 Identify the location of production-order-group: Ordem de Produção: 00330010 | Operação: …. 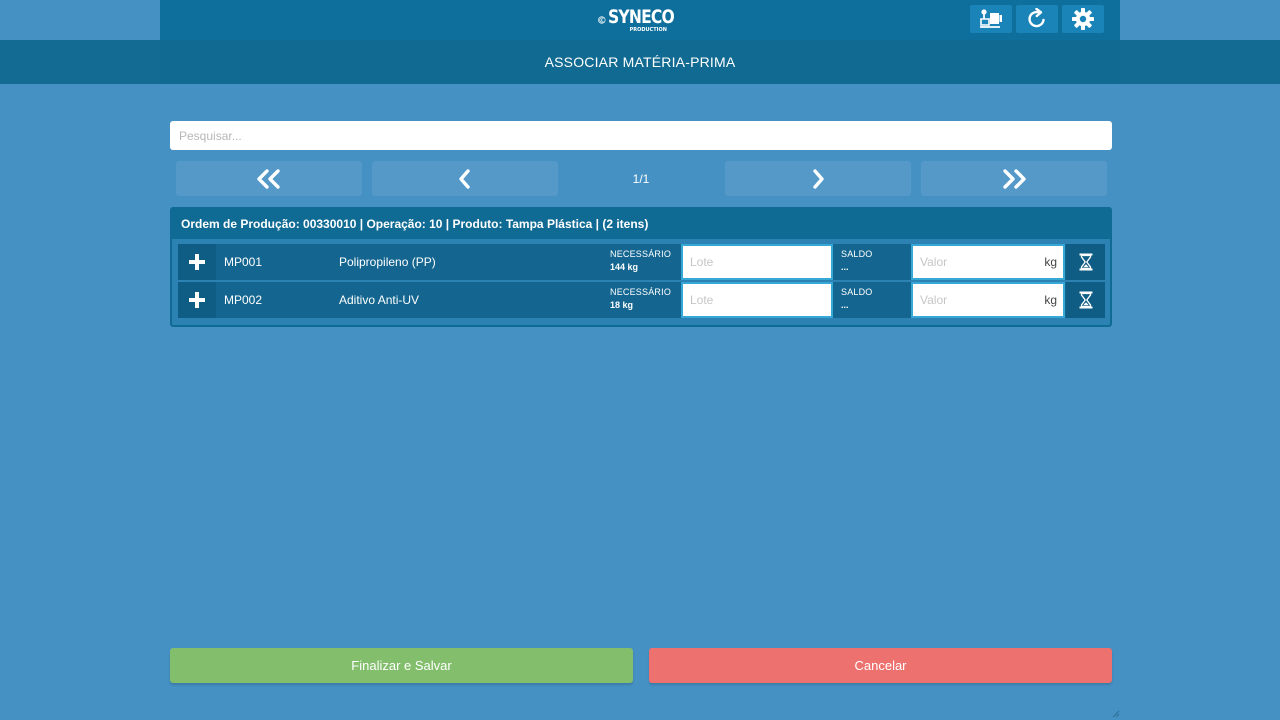
(641, 267).